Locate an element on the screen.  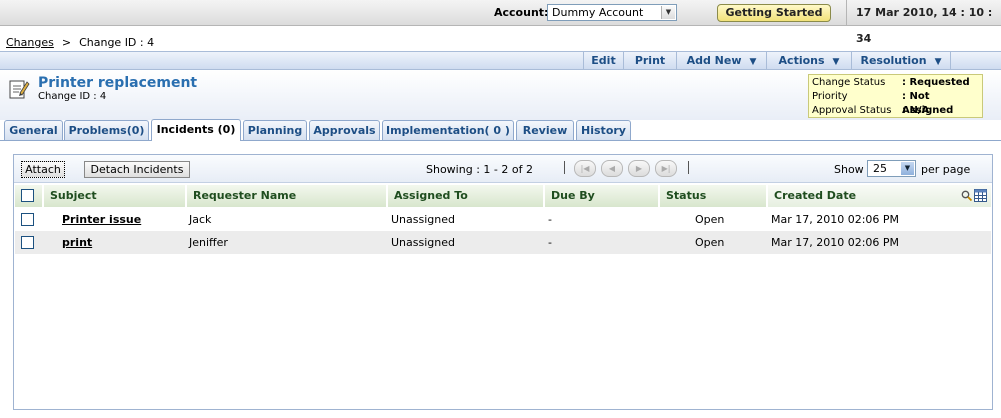
show-label: Show is located at coordinates (849, 169).